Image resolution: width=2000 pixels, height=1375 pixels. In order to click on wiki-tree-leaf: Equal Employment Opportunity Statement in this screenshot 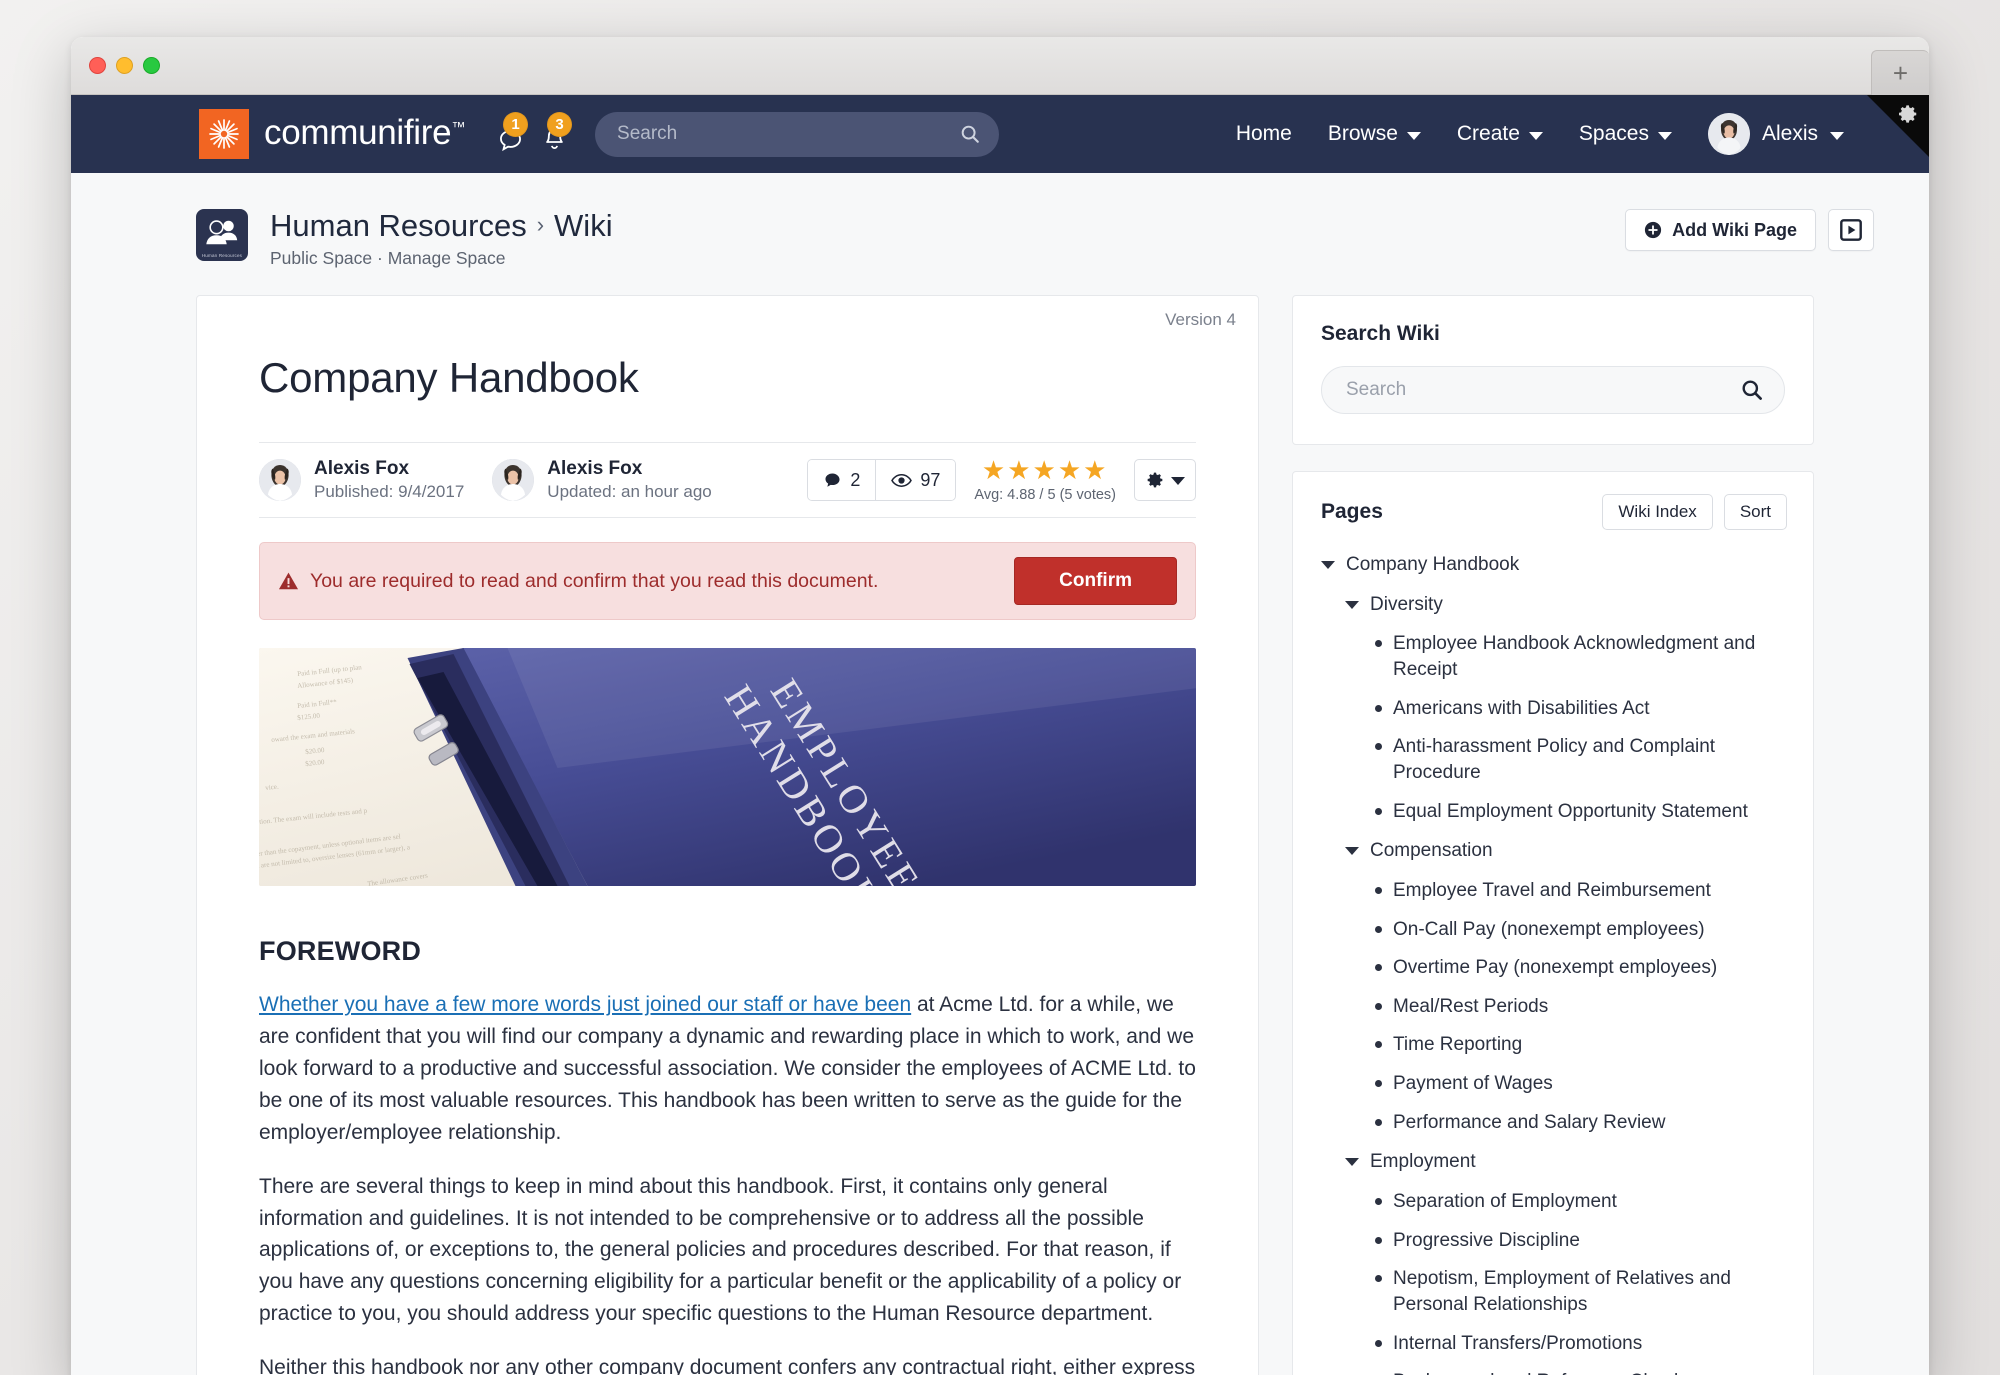, I will do `click(1554, 812)`.